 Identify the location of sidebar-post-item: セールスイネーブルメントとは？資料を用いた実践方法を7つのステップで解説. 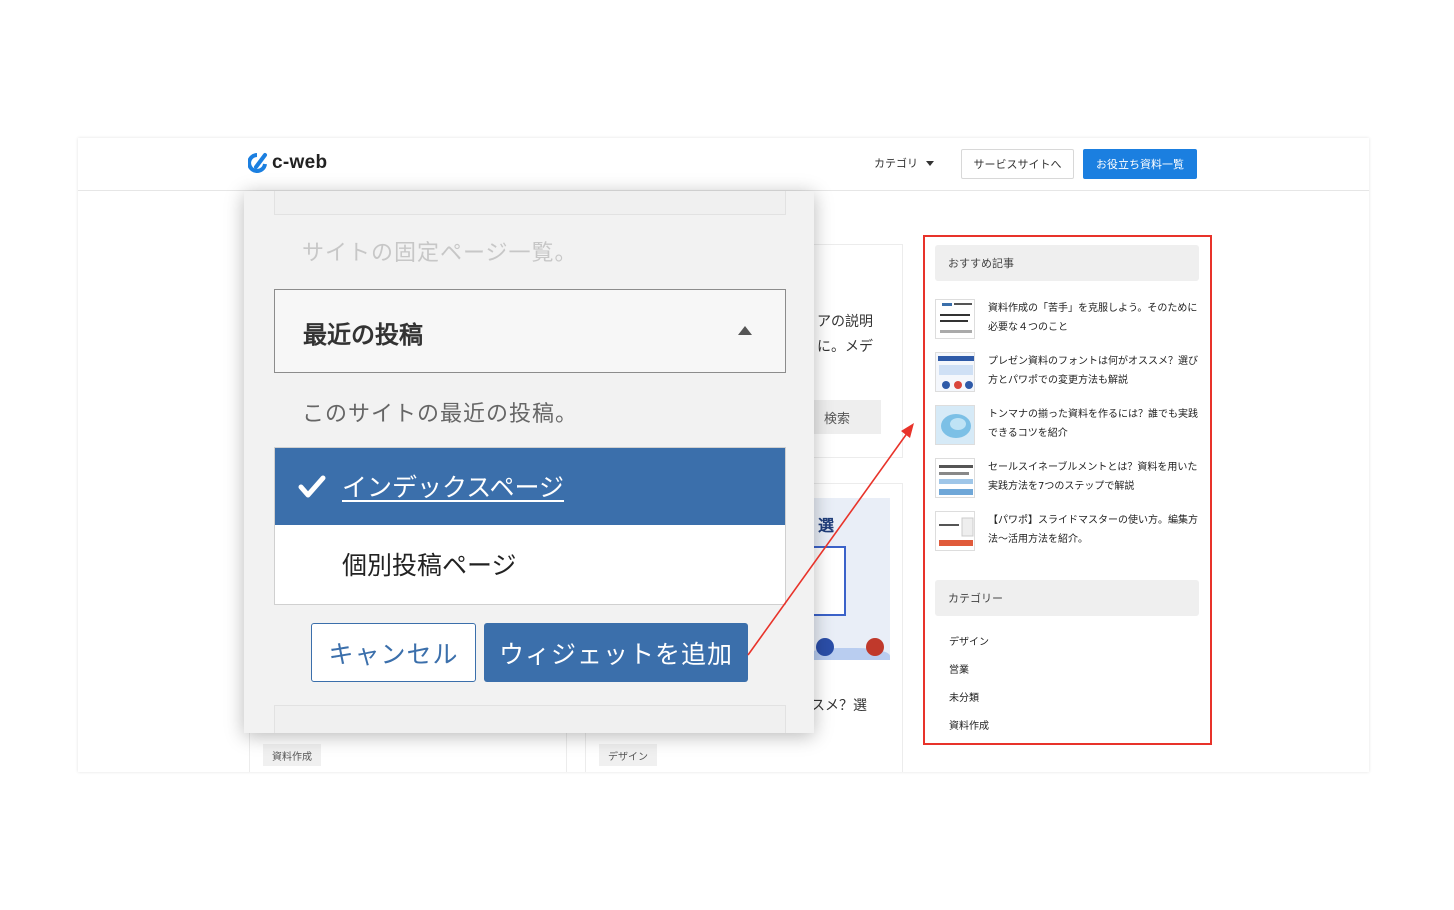
(1068, 478).